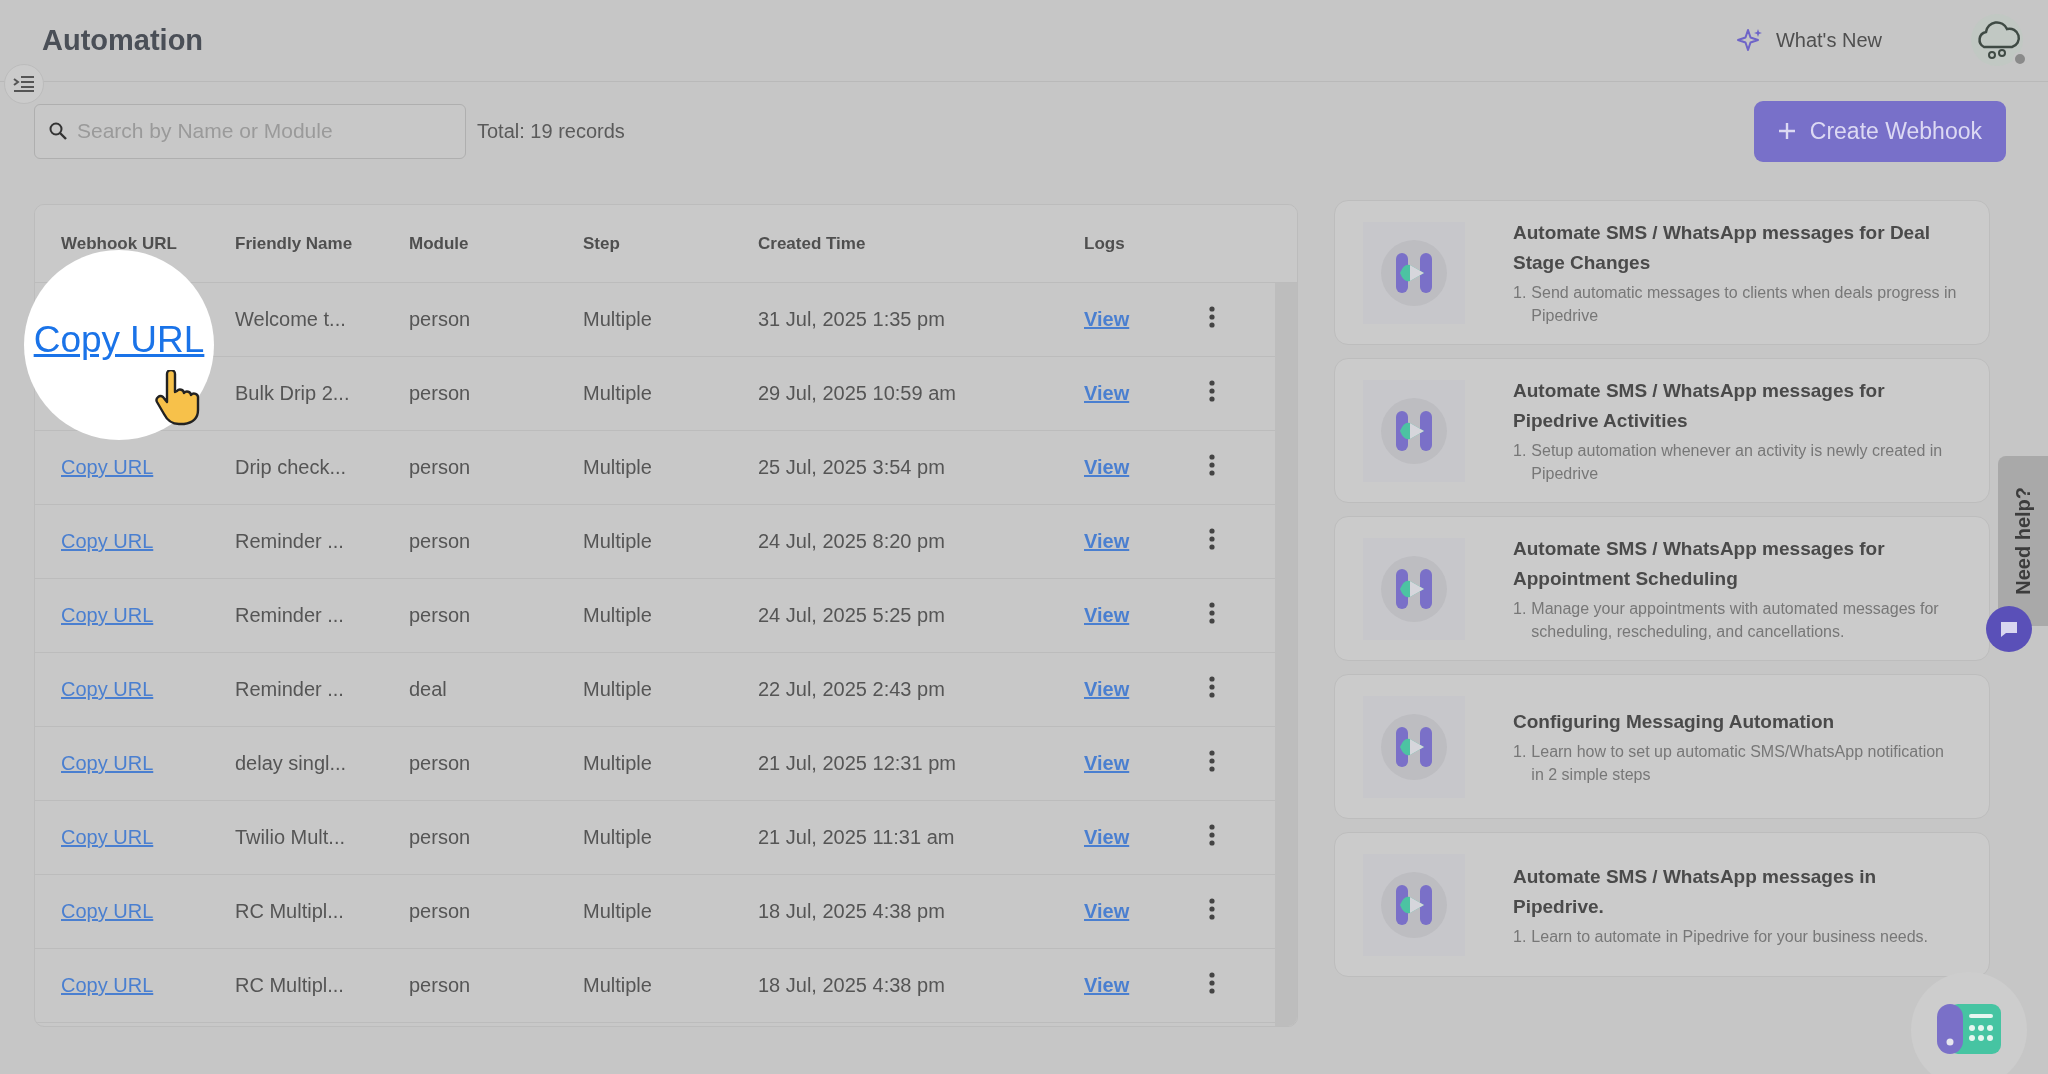  What do you see at coordinates (1745, 304) in the screenshot?
I see `guide-step: Send automatic messages to clients when deals progress in Pipedrive` at bounding box center [1745, 304].